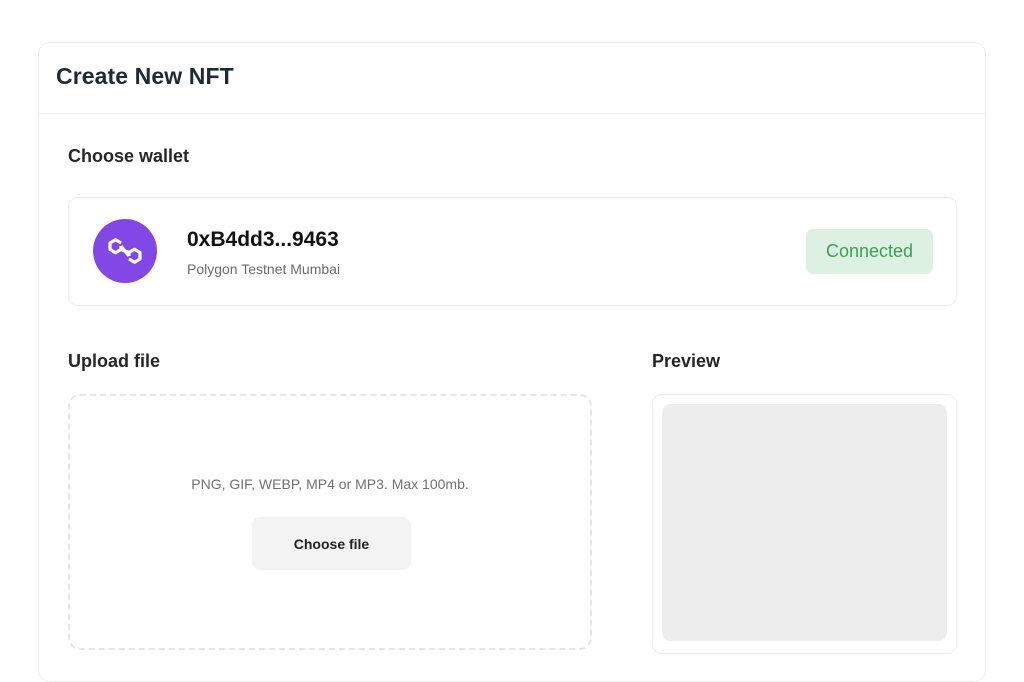 This screenshot has height=682, width=1024. What do you see at coordinates (331, 543) in the screenshot?
I see `choose-file-button: Choose file` at bounding box center [331, 543].